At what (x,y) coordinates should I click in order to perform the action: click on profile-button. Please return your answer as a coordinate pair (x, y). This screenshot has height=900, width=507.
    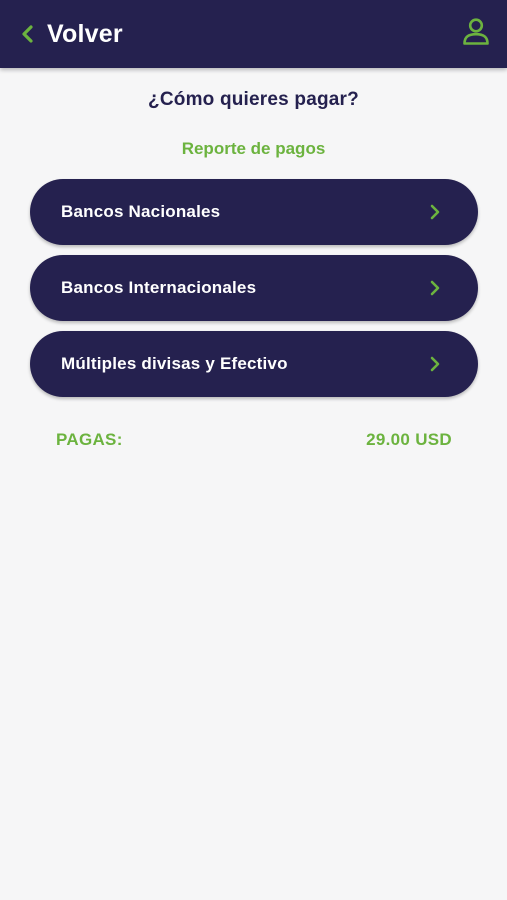
    Looking at the image, I should click on (476, 34).